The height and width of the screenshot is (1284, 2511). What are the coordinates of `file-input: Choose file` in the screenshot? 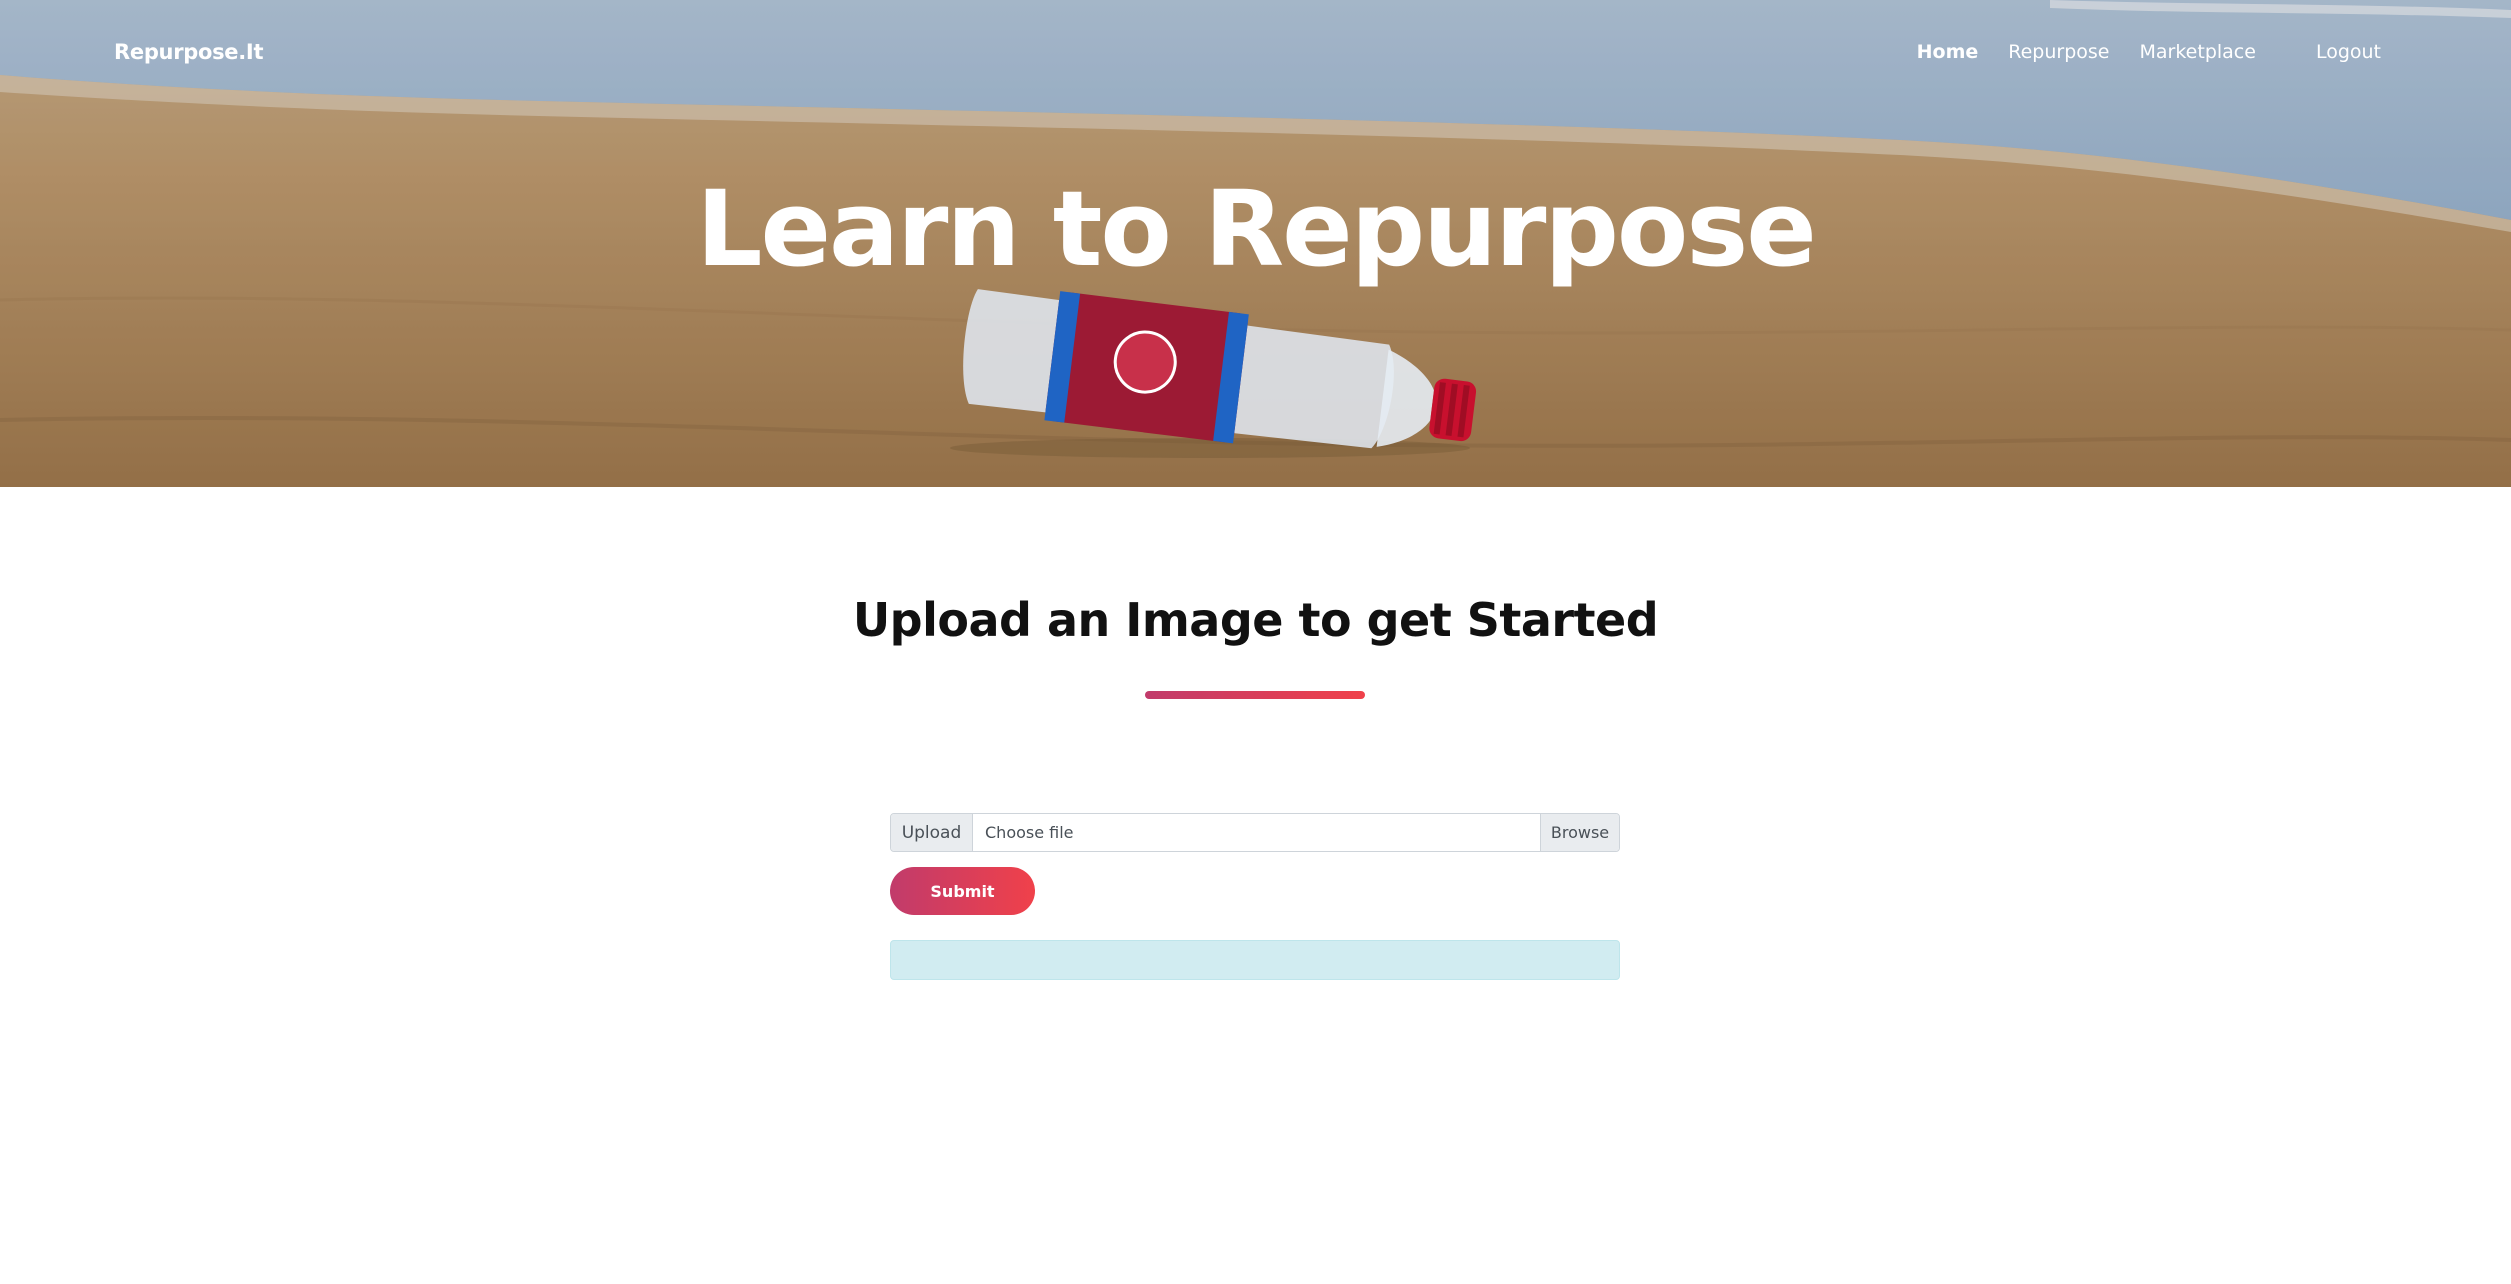 It's located at (1256, 832).